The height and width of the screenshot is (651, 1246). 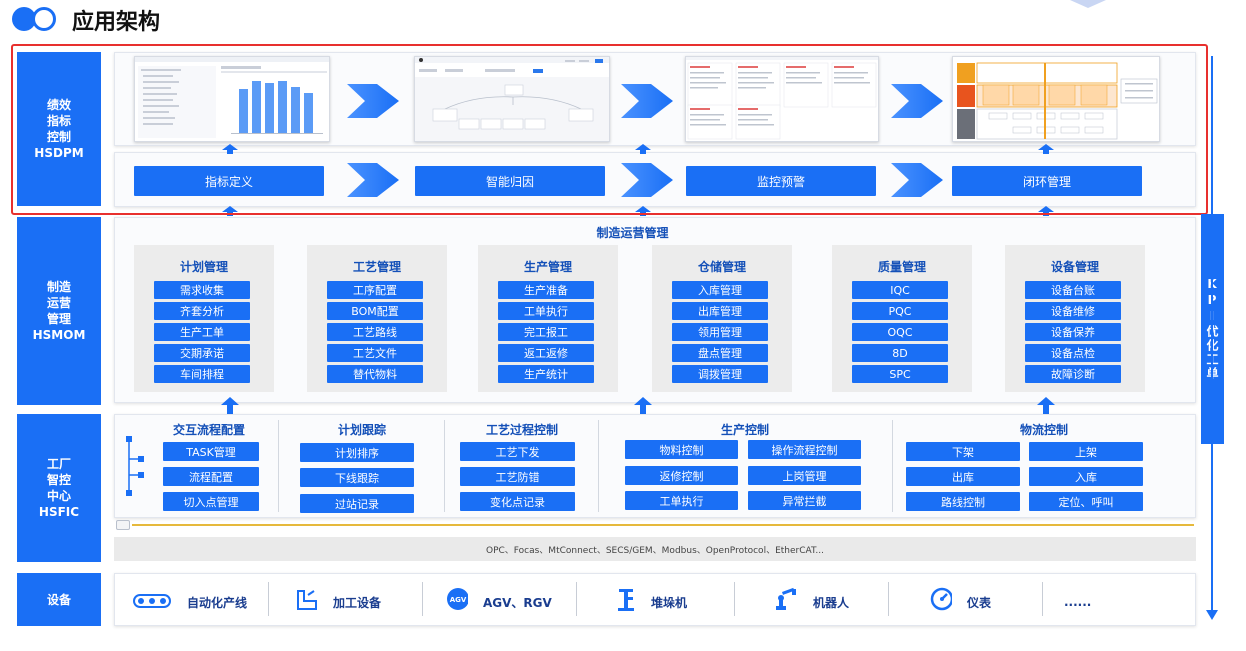 What do you see at coordinates (34, 19) in the screenshot?
I see `title-toggle-icon` at bounding box center [34, 19].